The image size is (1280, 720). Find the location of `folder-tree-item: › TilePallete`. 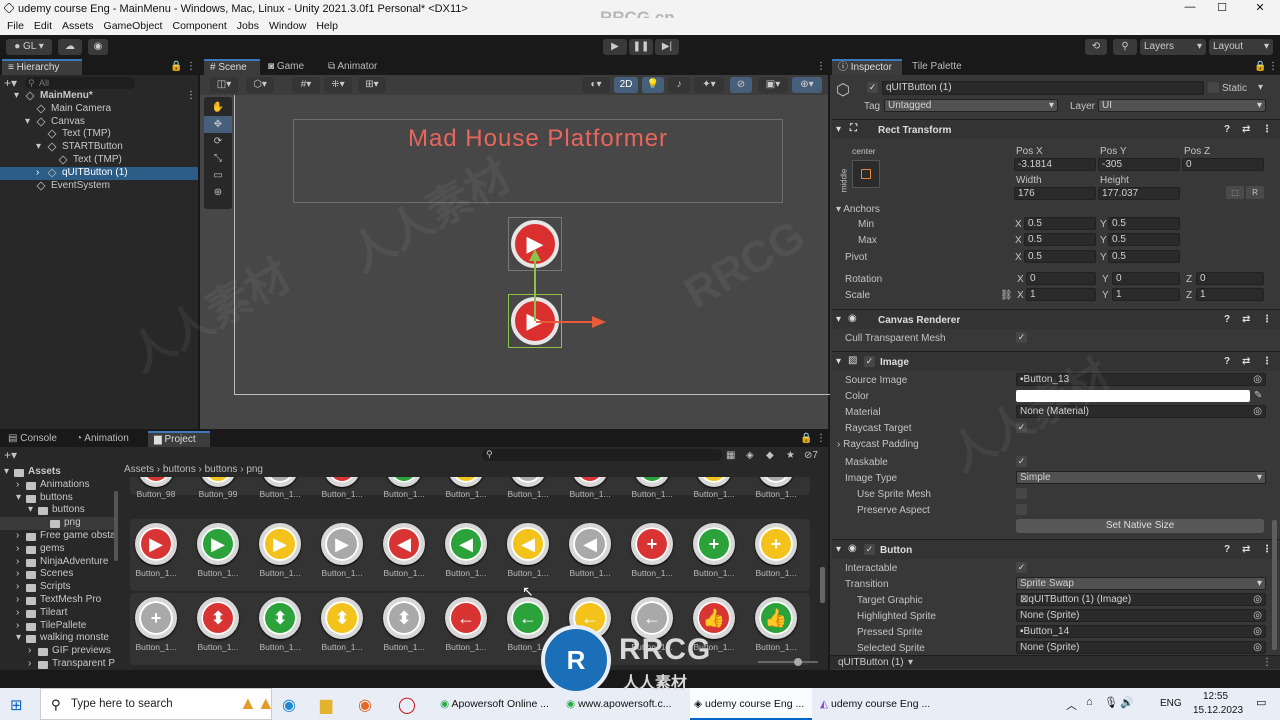

folder-tree-item: › TilePallete is located at coordinates (59, 626).